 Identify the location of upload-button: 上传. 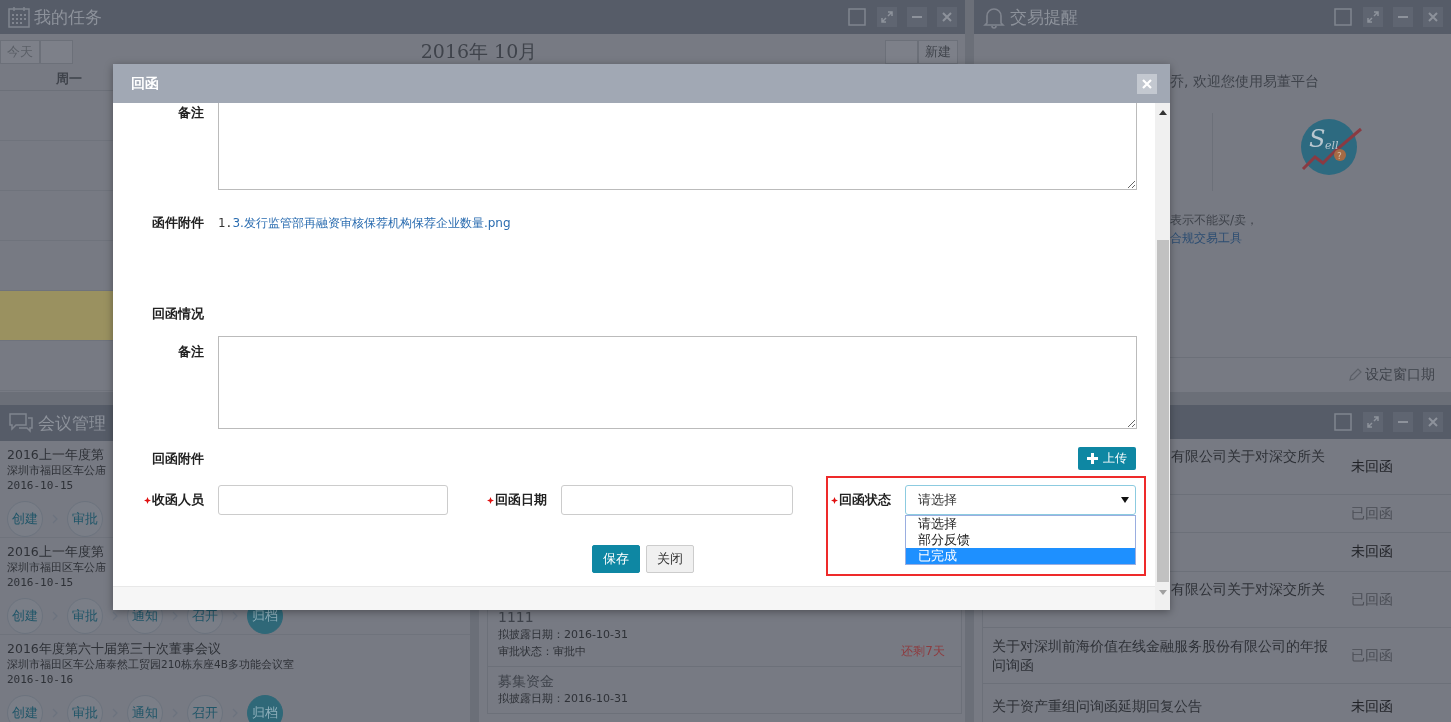
(1107, 458).